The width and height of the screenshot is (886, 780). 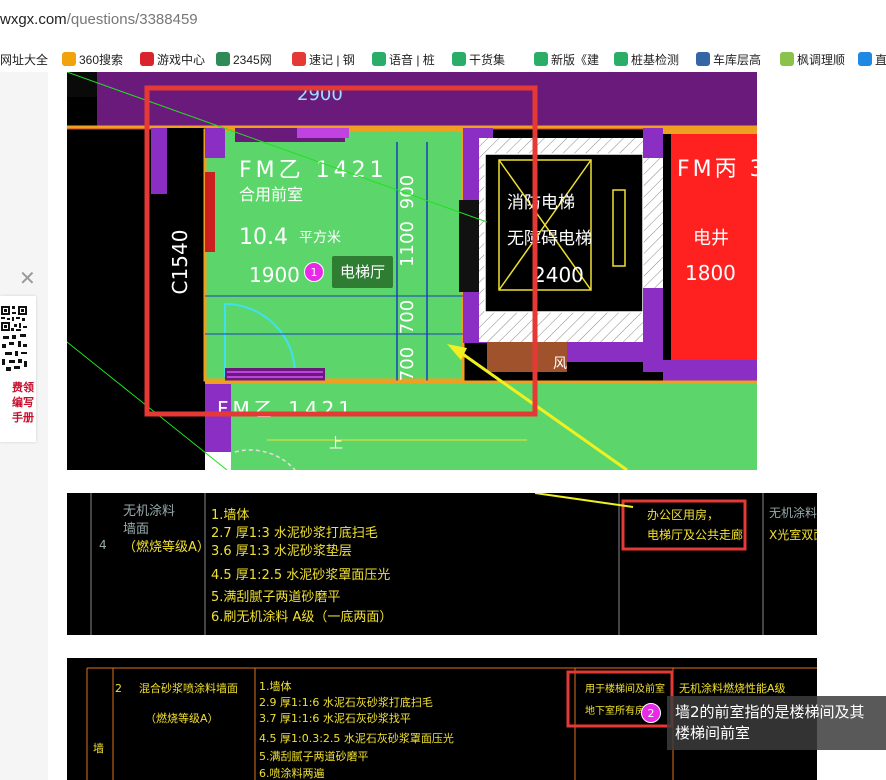 I want to click on dim-900: 900, so click(x=407, y=192).